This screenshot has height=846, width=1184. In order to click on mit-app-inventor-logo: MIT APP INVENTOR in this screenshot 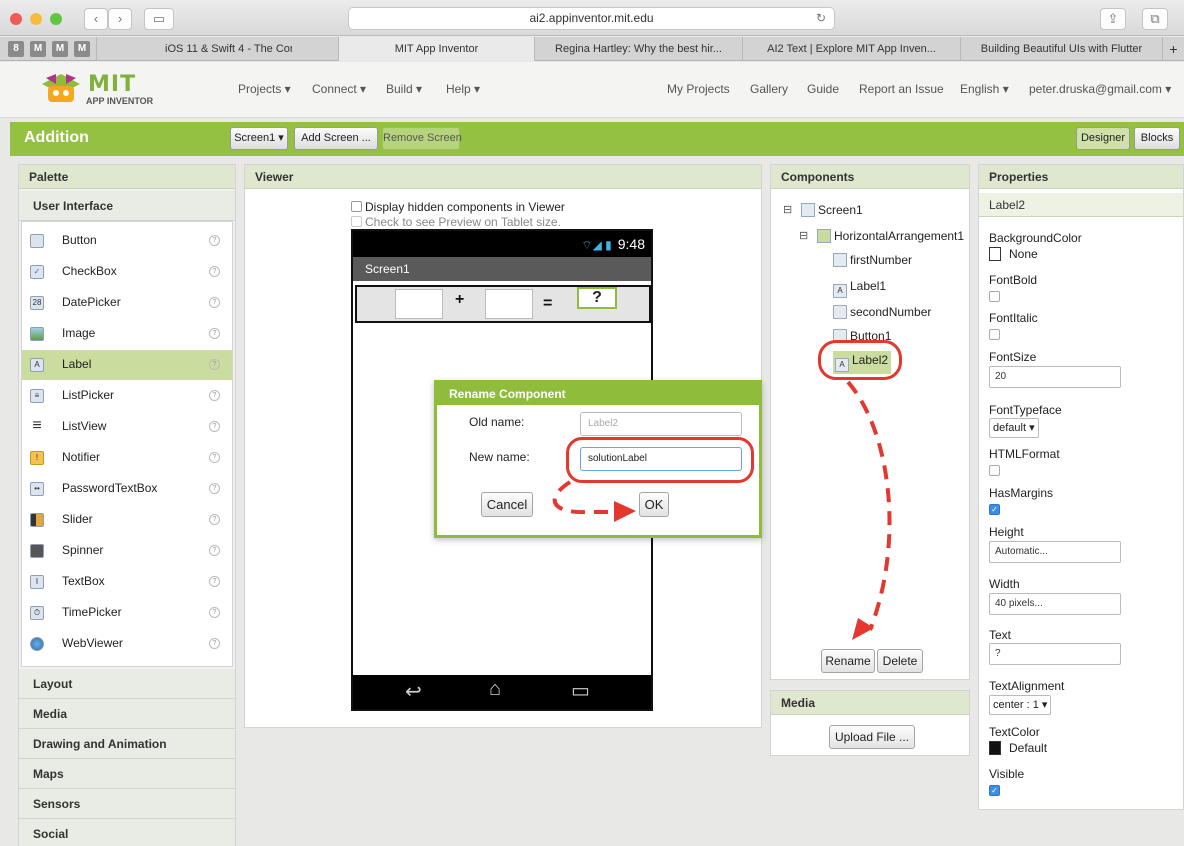, I will do `click(105, 90)`.